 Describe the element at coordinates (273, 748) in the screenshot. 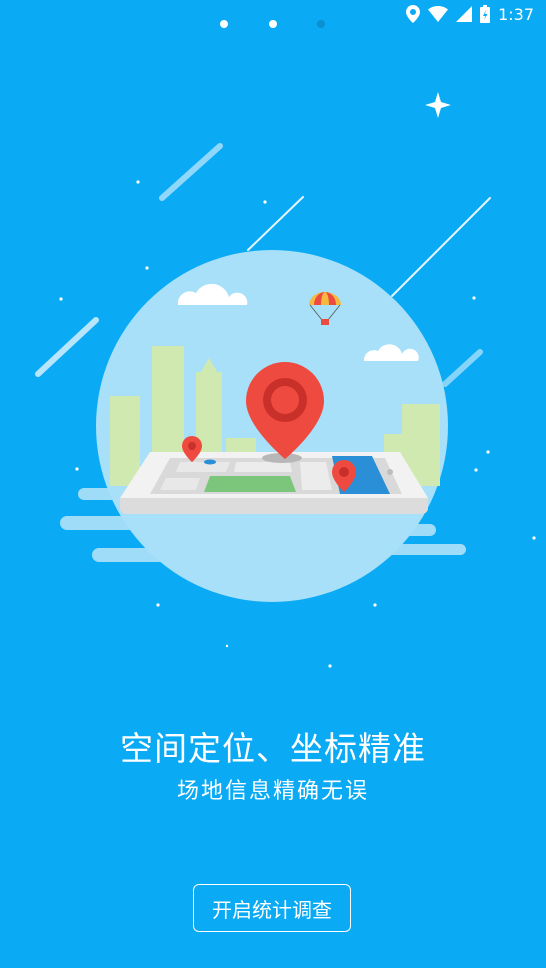

I see `feature-title: 空间定位、坐标精准` at that location.